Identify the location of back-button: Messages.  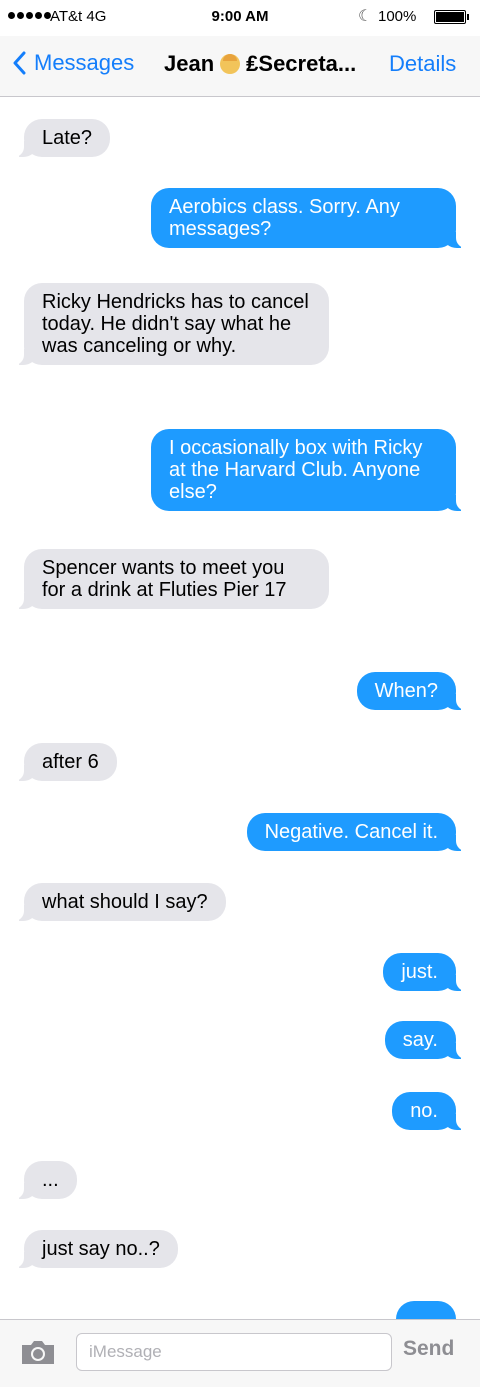
(73, 63).